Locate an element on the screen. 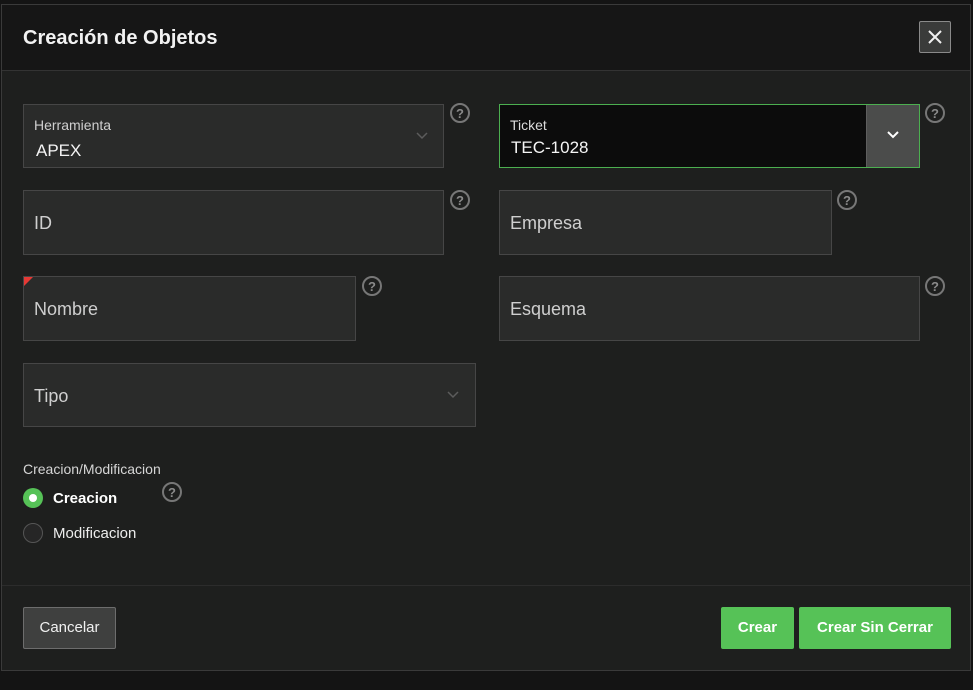 The image size is (973, 690). tipo-select: Tipo is located at coordinates (249, 395).